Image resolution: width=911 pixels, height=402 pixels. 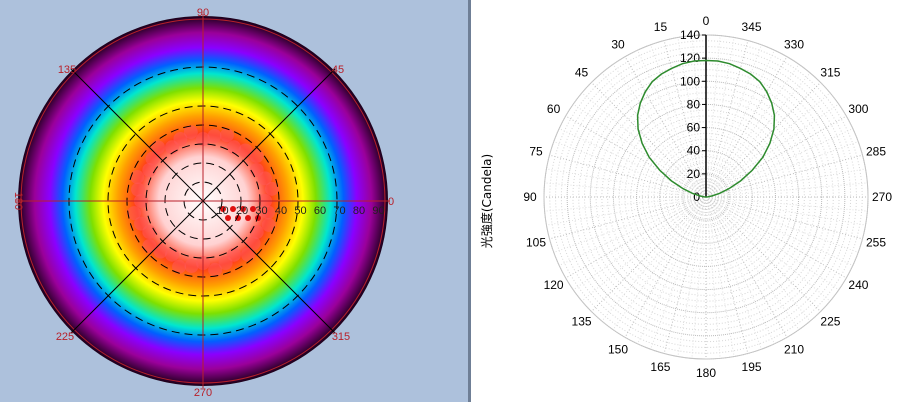 I want to click on radial-label: 80, so click(x=359, y=211).